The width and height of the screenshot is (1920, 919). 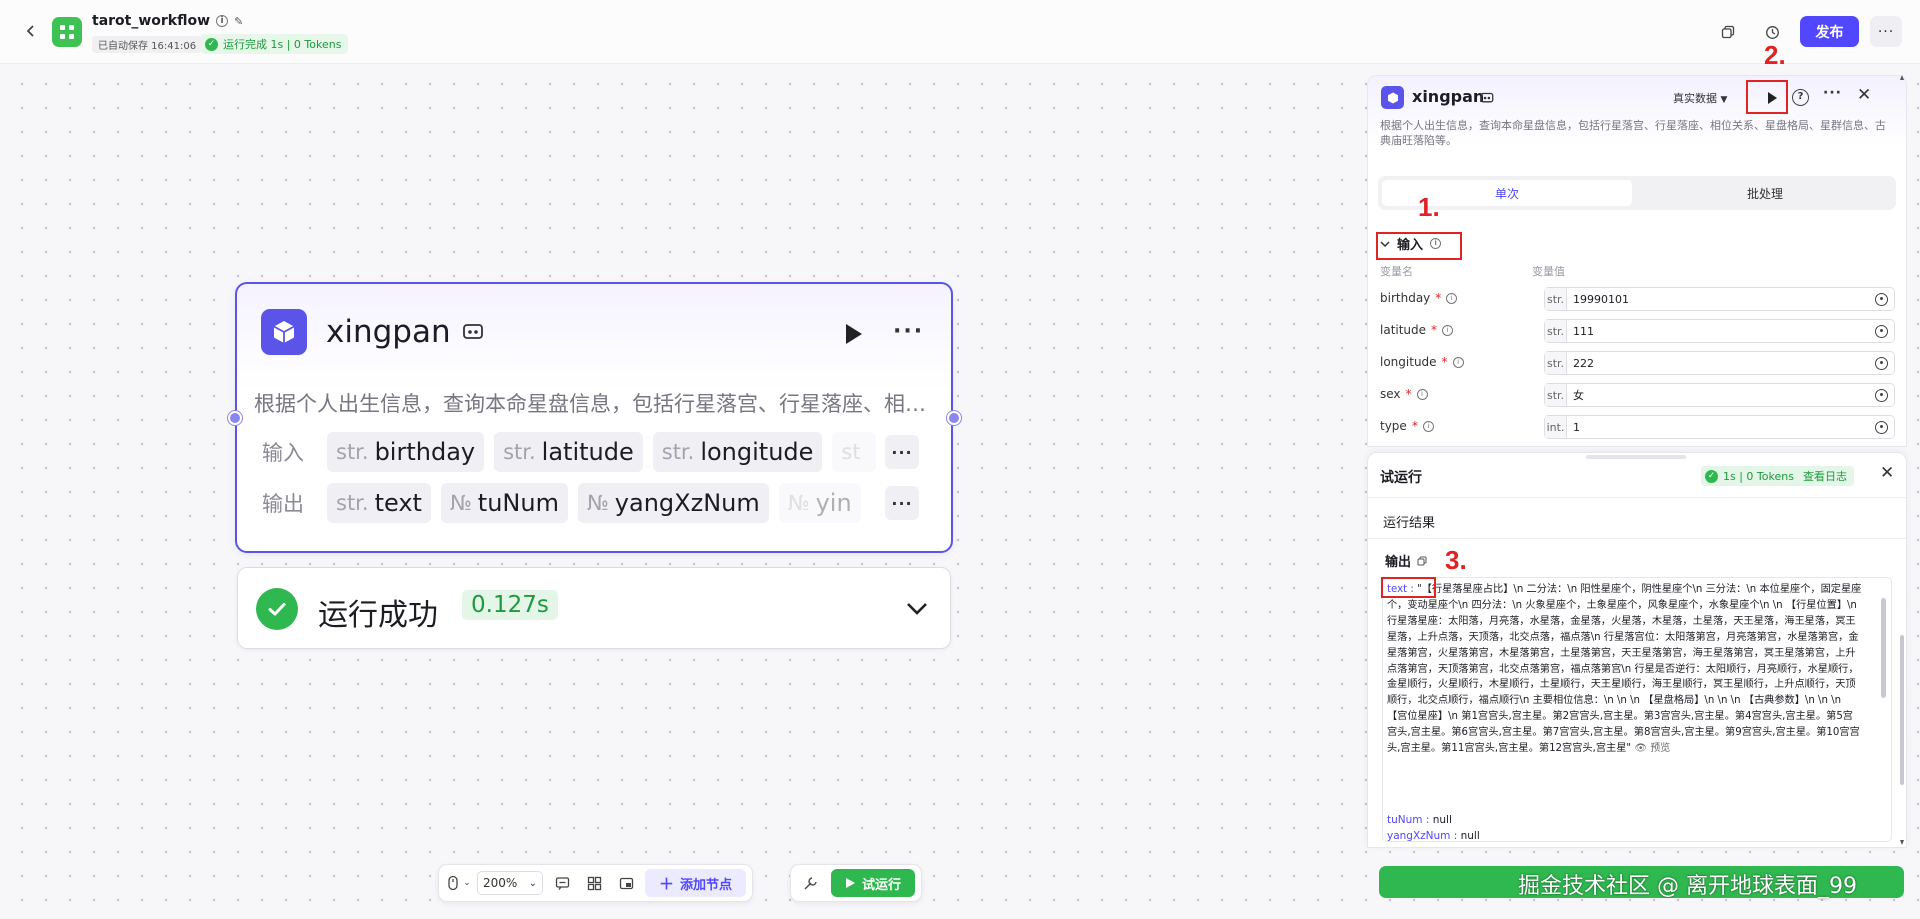 What do you see at coordinates (510, 605) in the screenshot?
I see `run-duration-badge: 0.127s` at bounding box center [510, 605].